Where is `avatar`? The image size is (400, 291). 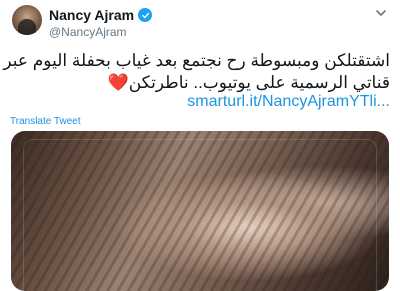
avatar is located at coordinates (27, 20).